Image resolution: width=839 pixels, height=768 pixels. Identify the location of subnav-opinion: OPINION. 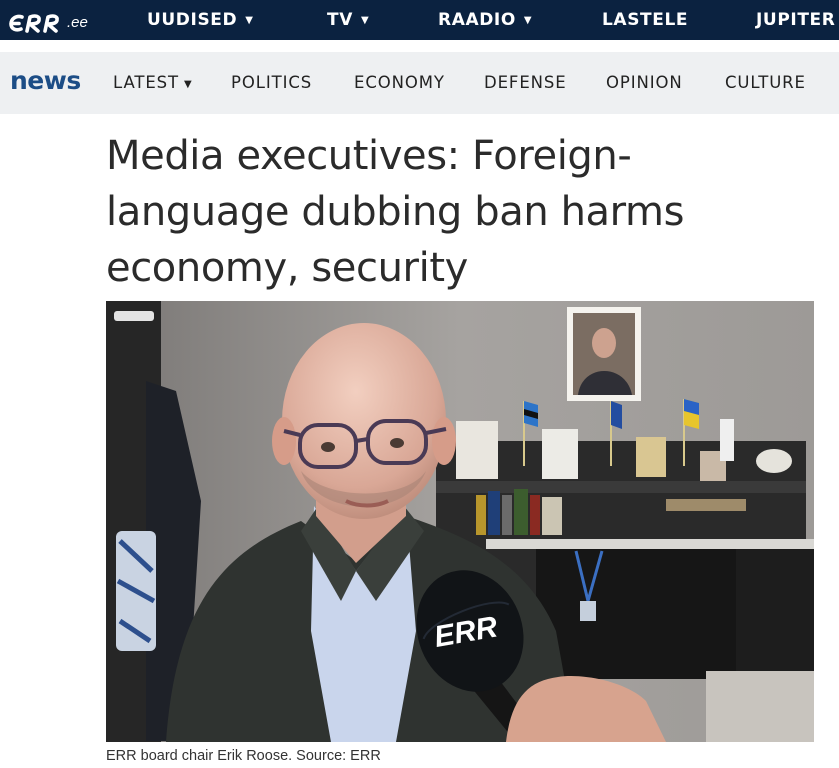
(644, 83).